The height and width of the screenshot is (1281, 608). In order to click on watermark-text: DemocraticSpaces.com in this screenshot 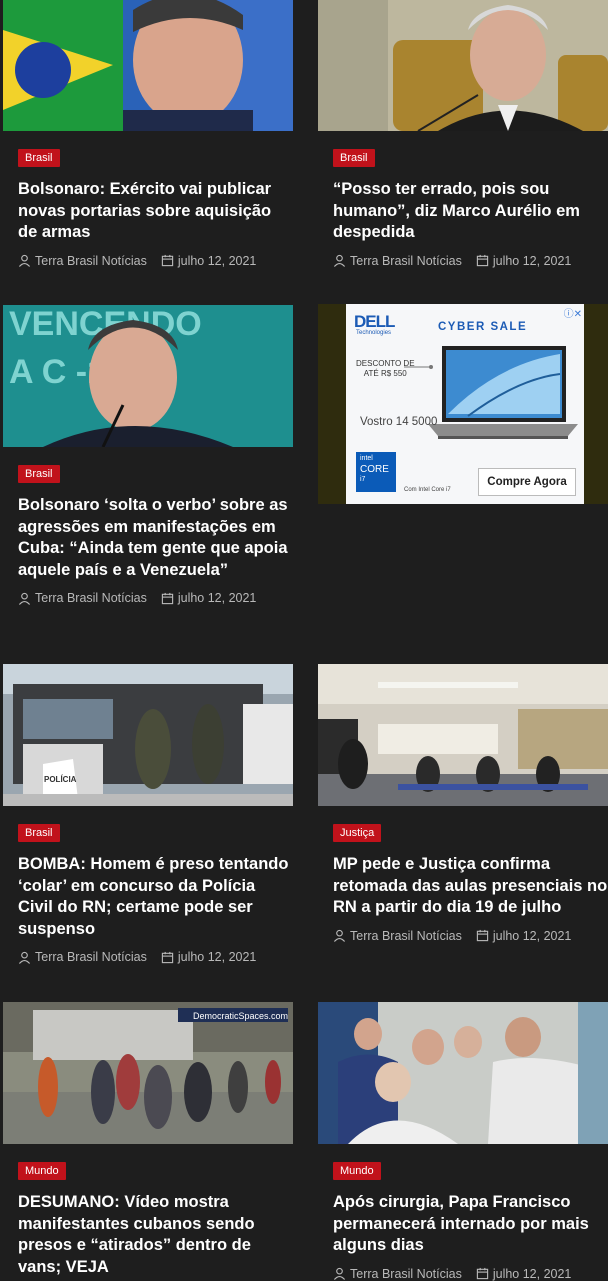, I will do `click(240, 1016)`.